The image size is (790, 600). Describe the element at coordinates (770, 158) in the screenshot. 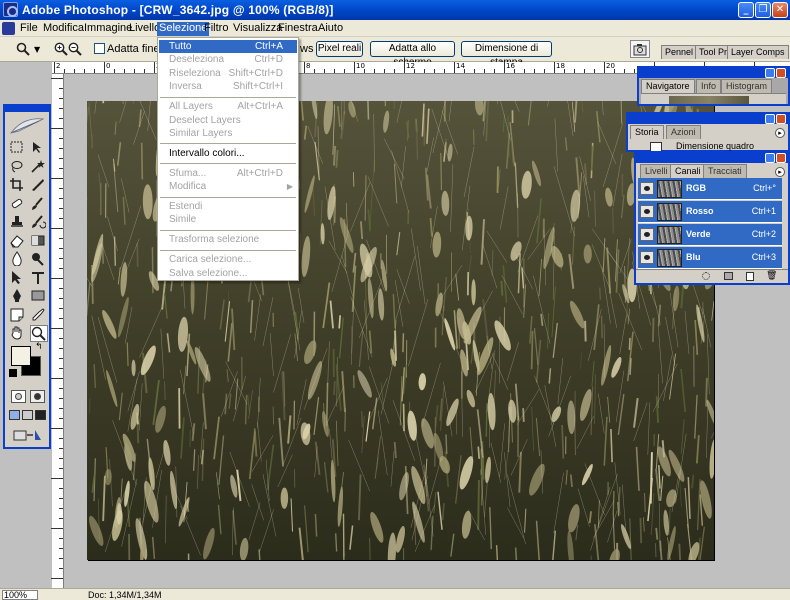

I see `channels-minimize-icon` at that location.